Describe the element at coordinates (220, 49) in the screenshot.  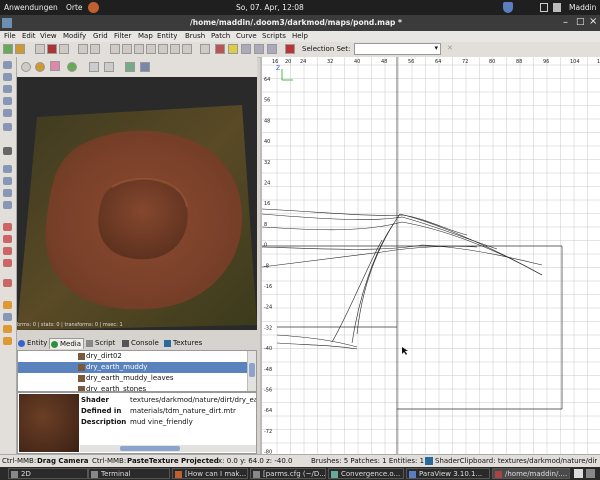
I see `camera-view-icon` at that location.